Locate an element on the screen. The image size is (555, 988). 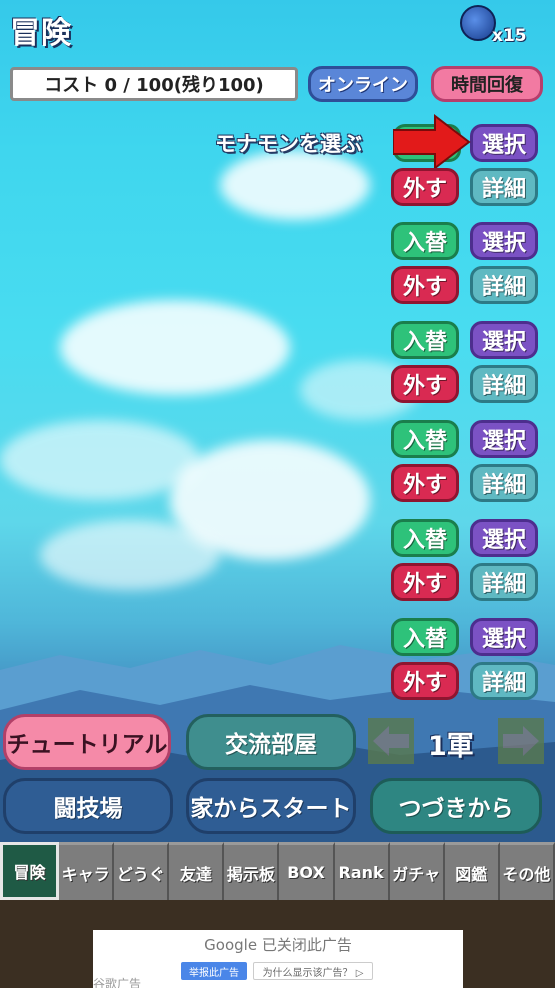
ad-closed-text: Google 已关闭此广告 is located at coordinates (278, 945).